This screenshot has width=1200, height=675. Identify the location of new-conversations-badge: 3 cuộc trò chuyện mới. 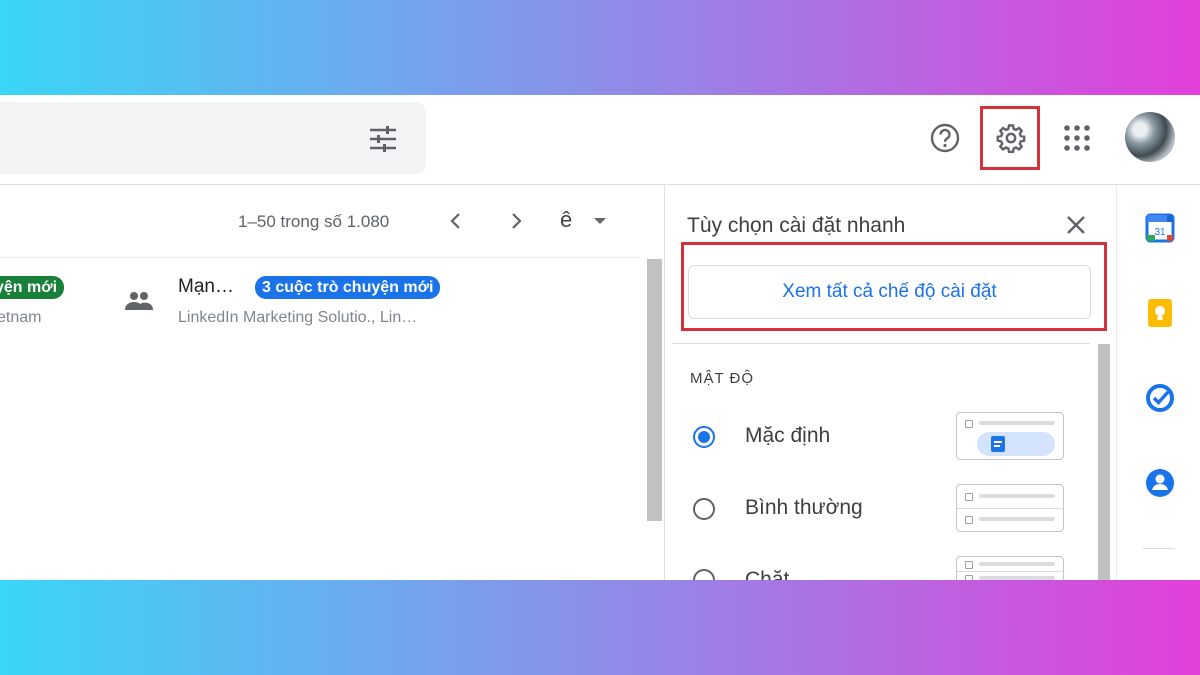
(348, 287).